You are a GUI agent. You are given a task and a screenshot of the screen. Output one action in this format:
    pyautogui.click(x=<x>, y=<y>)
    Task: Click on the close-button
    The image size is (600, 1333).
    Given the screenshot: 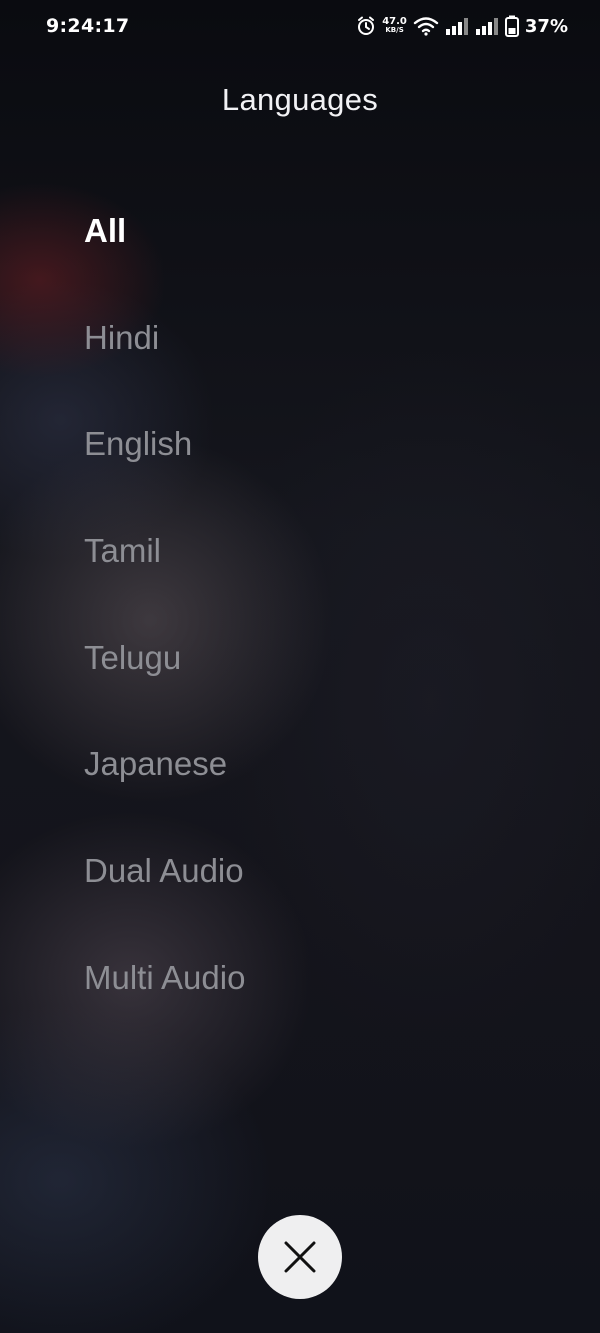 What is the action you would take?
    pyautogui.click(x=300, y=1257)
    